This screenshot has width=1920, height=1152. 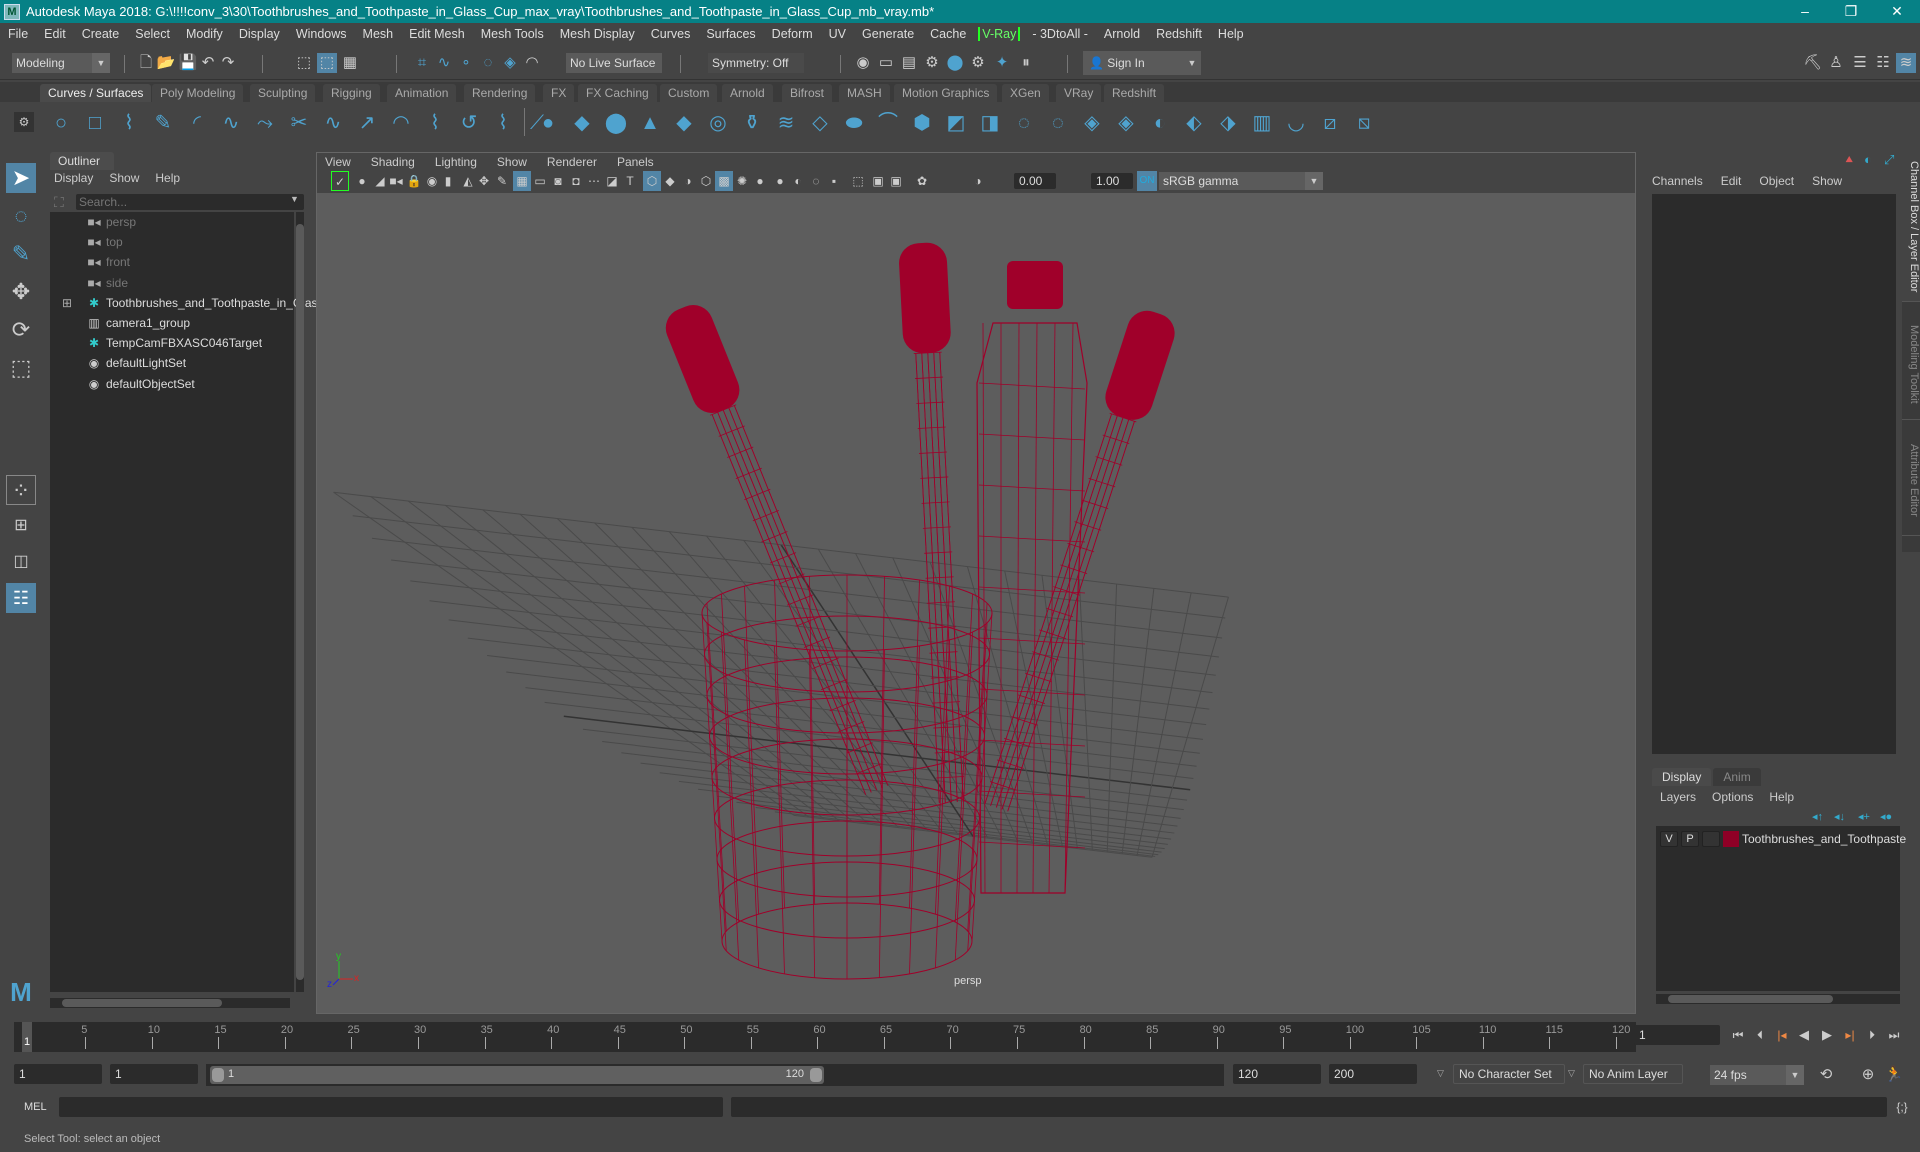 What do you see at coordinates (340, 181) in the screenshot?
I see `select-camera-icon: ✓` at bounding box center [340, 181].